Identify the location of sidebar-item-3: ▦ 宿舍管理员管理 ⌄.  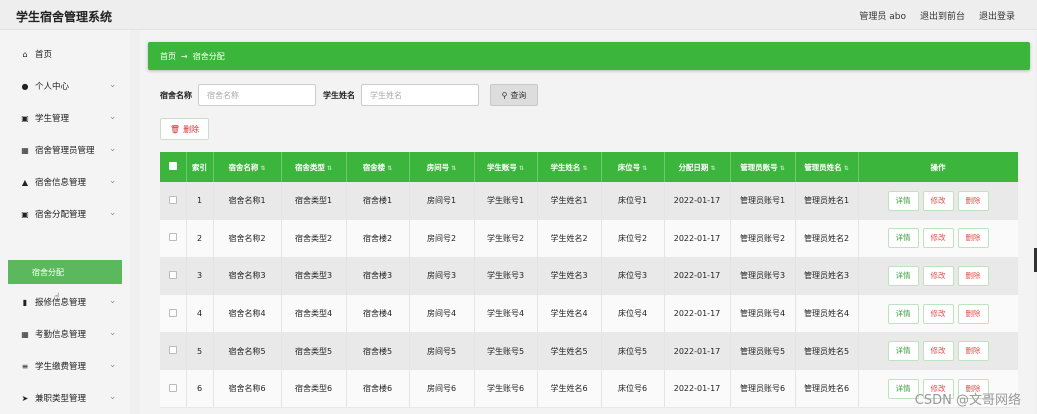
(65, 150).